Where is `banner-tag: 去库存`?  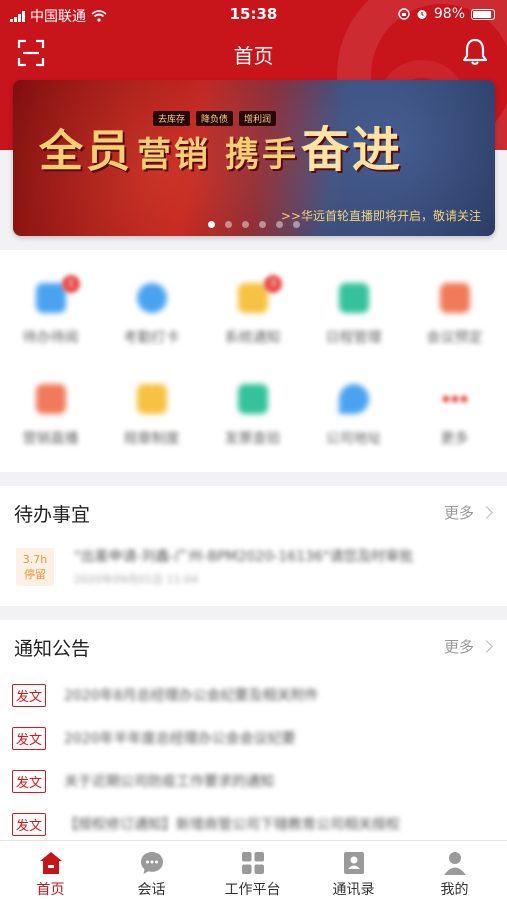 banner-tag: 去库存 is located at coordinates (172, 118).